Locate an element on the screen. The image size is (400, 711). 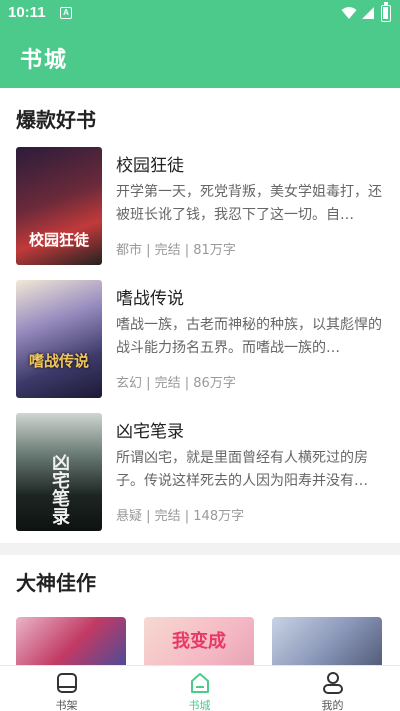
status-bar: 10:11 A is located at coordinates (200, 14).